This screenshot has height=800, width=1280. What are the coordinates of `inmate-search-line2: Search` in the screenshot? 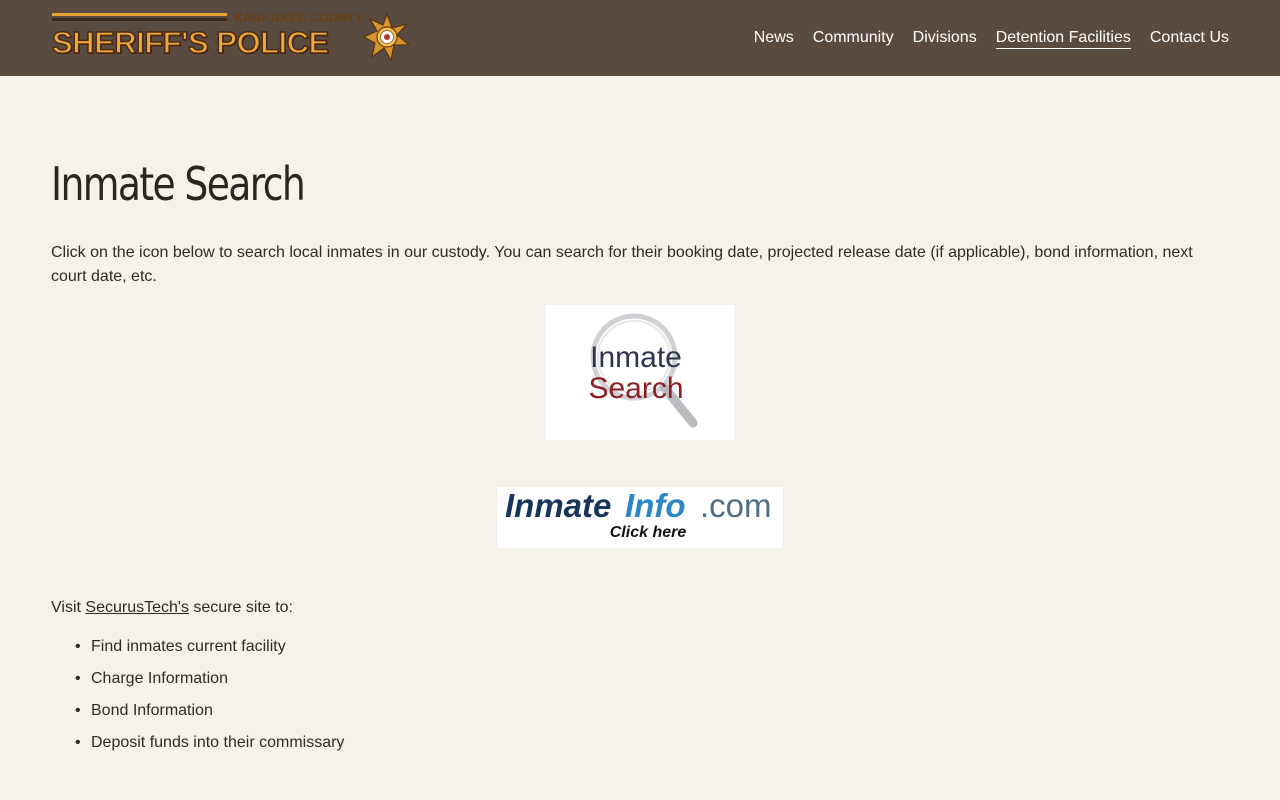 It's located at (635, 388).